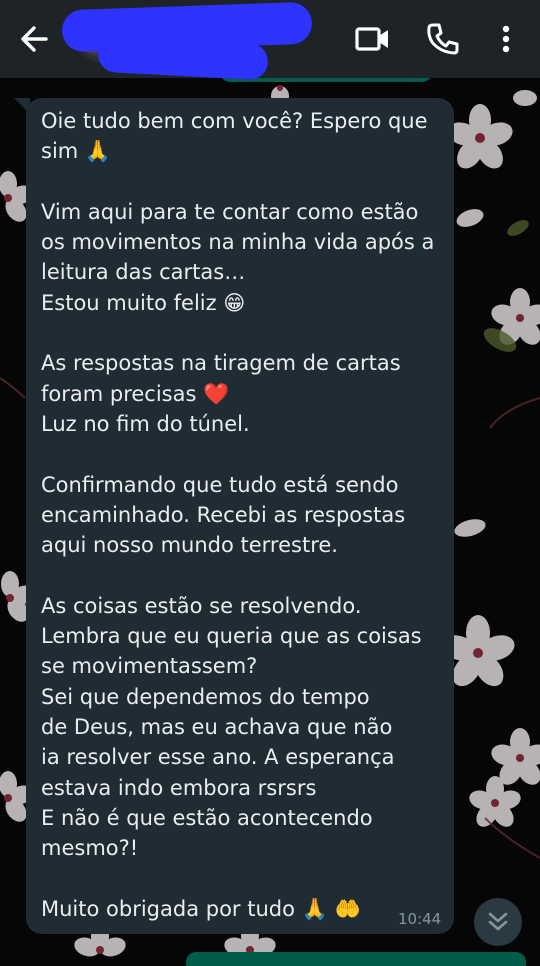  What do you see at coordinates (234, 121) in the screenshot?
I see `message-line: Oie tudo bem com você? Espero que` at bounding box center [234, 121].